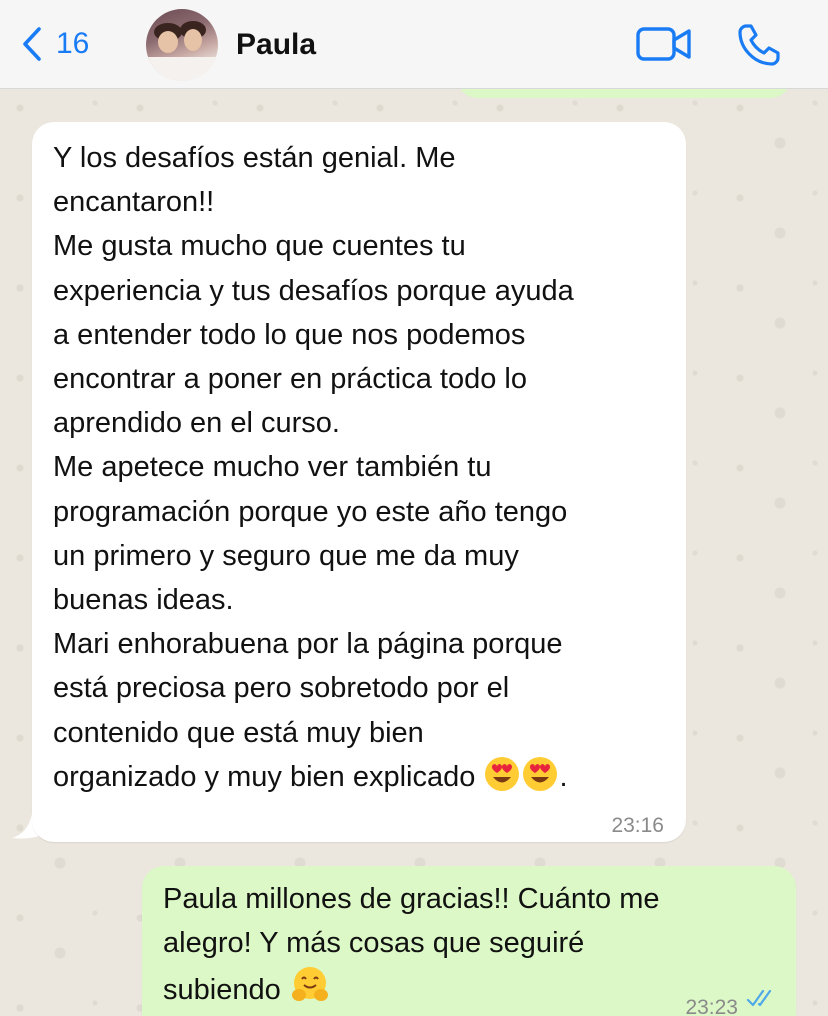 This screenshot has width=828, height=1016. Describe the element at coordinates (264, 776) in the screenshot. I see `message-line-text: organizado y muy bien explicado` at that location.